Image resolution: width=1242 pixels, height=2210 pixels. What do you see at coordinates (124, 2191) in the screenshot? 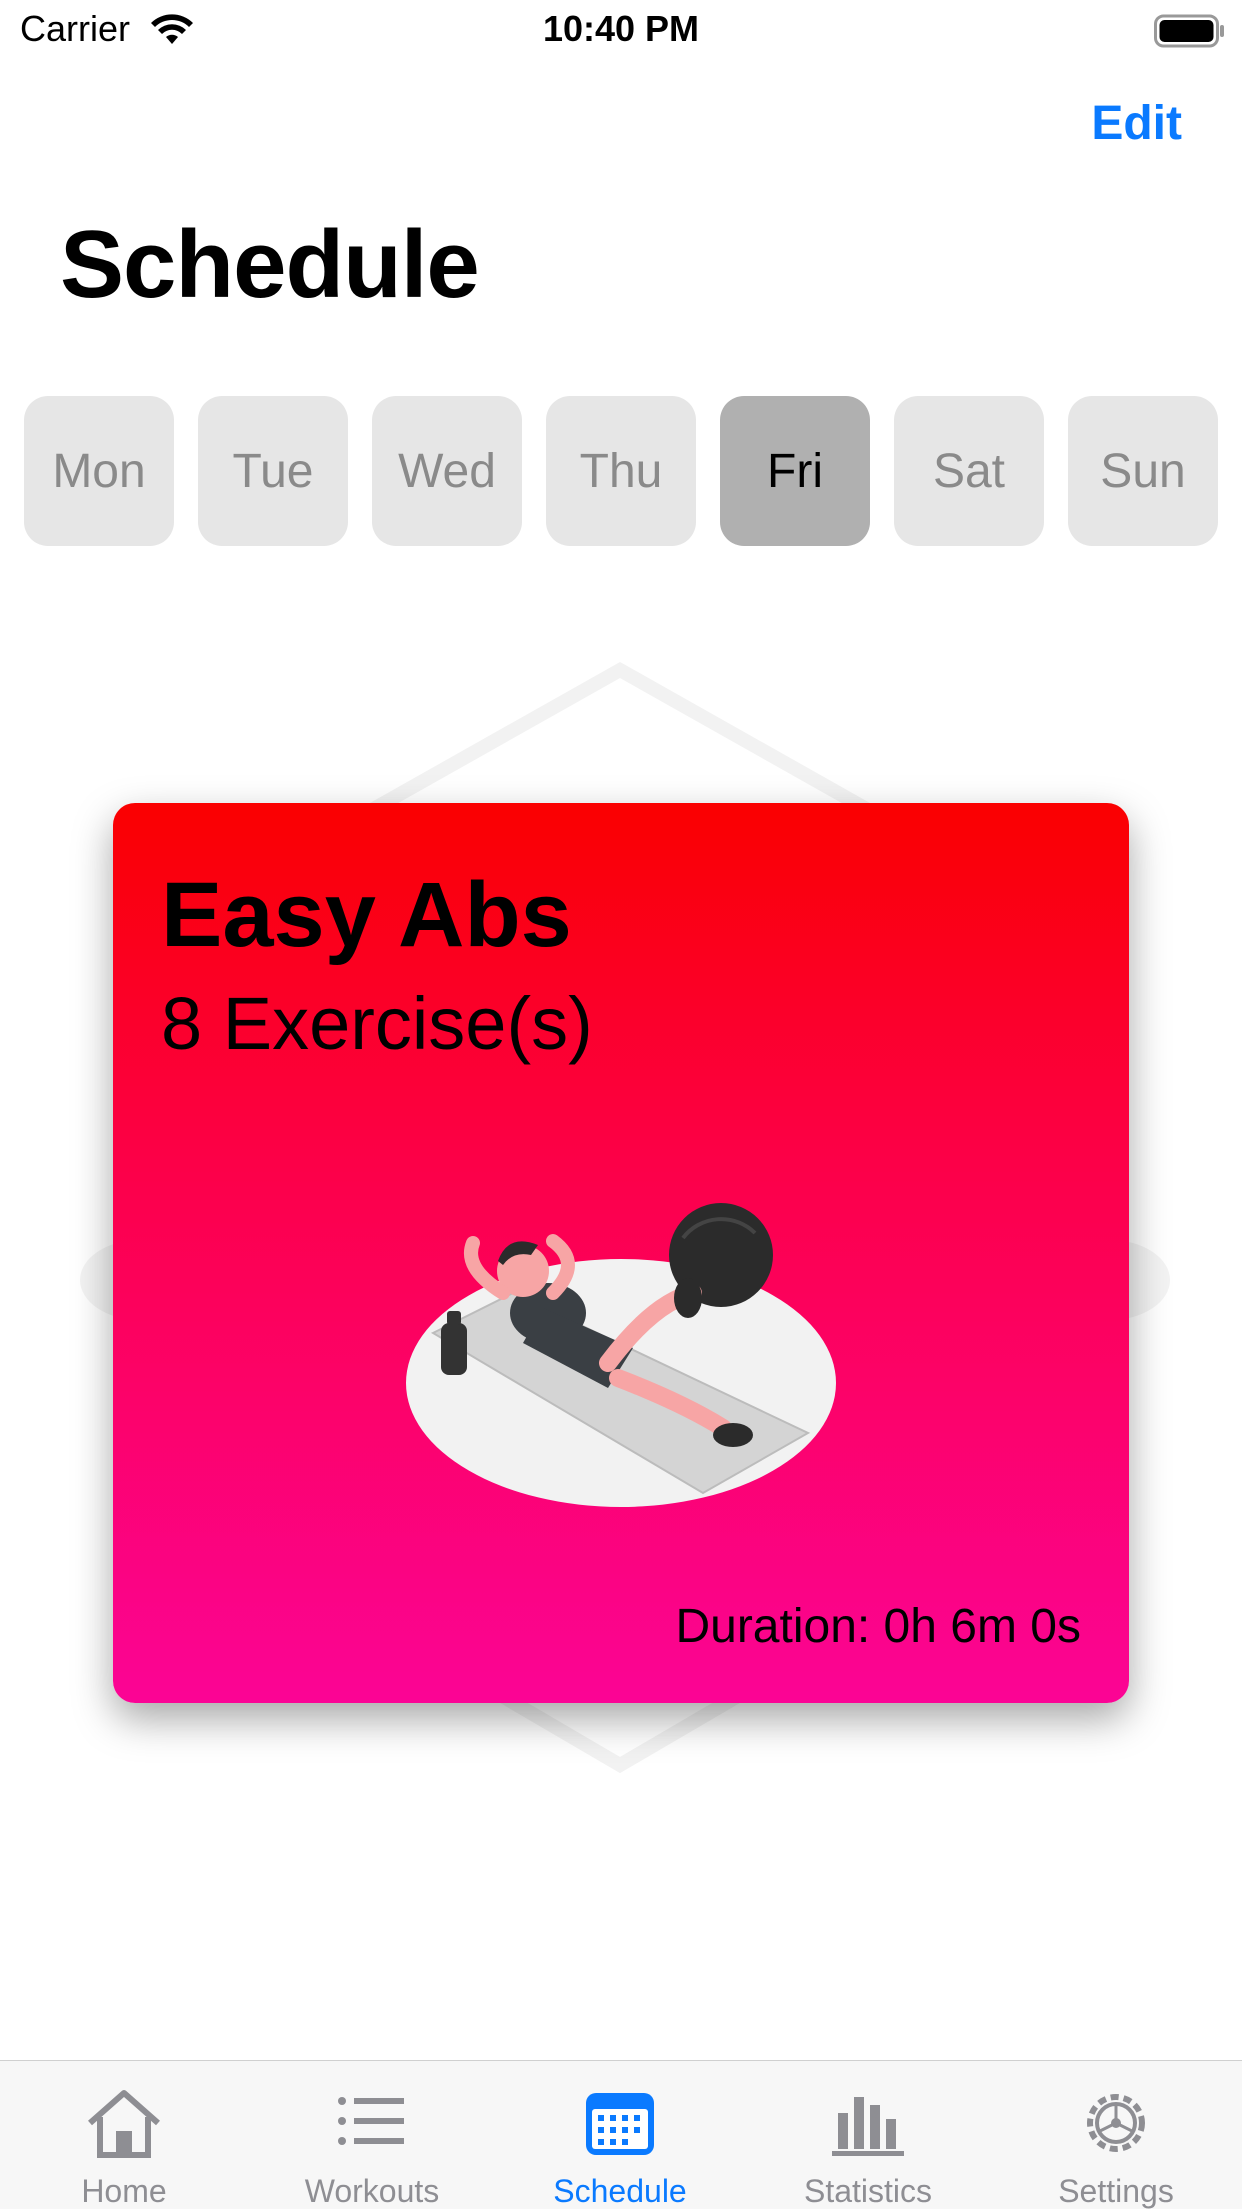
I see `tab-home-label: Home` at bounding box center [124, 2191].